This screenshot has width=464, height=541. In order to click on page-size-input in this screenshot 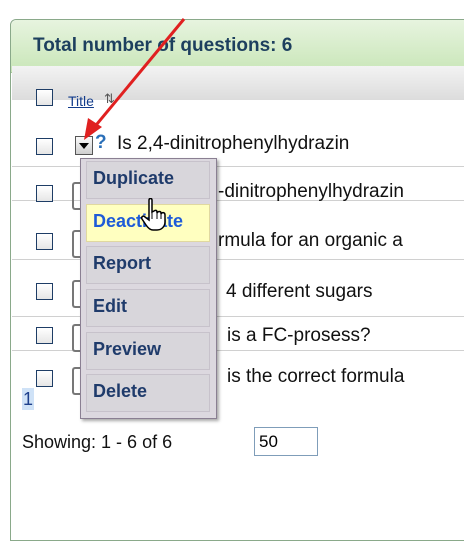, I will do `click(286, 441)`.